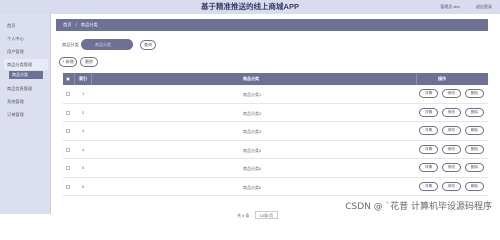 Image resolution: width=500 pixels, height=240 pixels. What do you see at coordinates (418, 207) in the screenshot?
I see `watermark: CSDN @ `花昔 计算机毕设源码程序` at bounding box center [418, 207].